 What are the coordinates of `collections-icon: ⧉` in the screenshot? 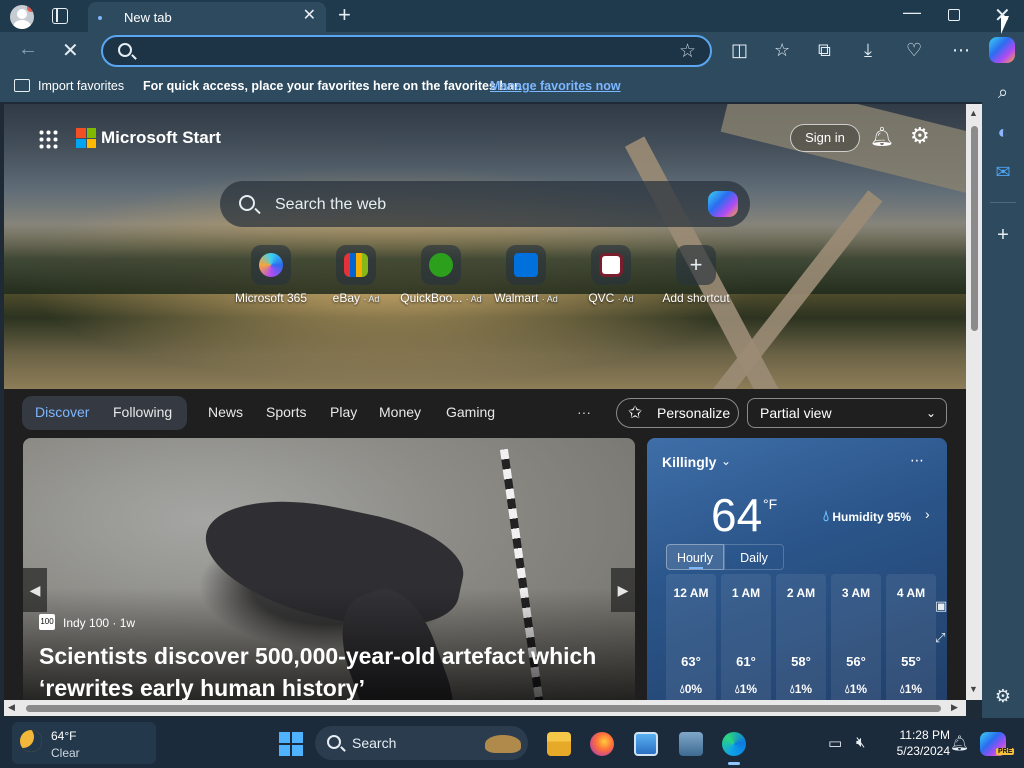 It's located at (824, 50).